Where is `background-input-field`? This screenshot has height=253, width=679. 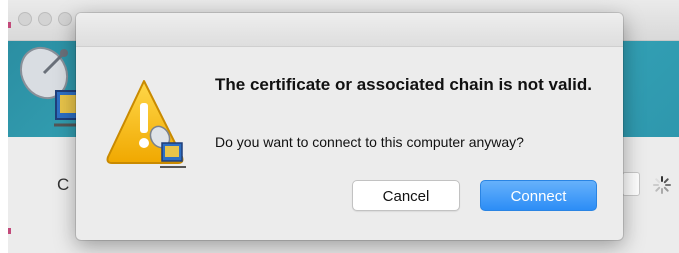 background-input-field is located at coordinates (631, 184).